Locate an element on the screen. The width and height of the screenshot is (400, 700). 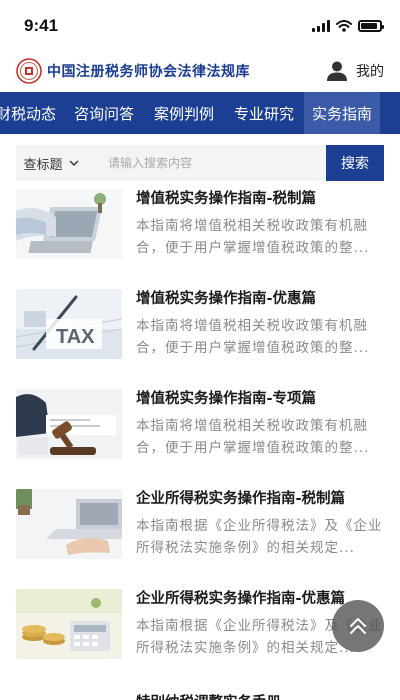
svg-text: TAX is located at coordinates (75, 337).